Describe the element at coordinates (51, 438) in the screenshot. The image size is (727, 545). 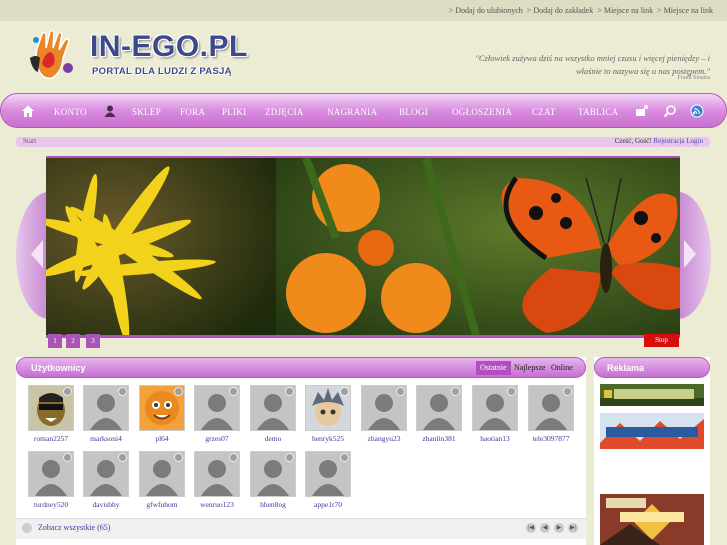
I see `user-name: roman2257` at that location.